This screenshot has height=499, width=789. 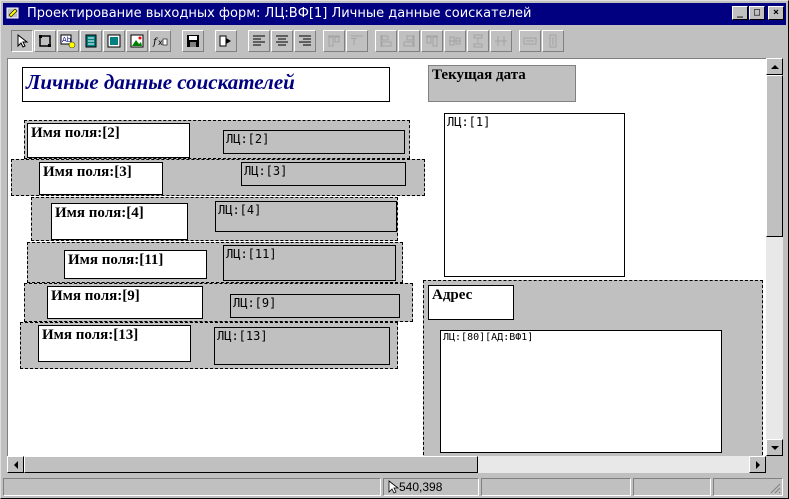 What do you see at coordinates (282, 41) in the screenshot?
I see `align-center-icon` at bounding box center [282, 41].